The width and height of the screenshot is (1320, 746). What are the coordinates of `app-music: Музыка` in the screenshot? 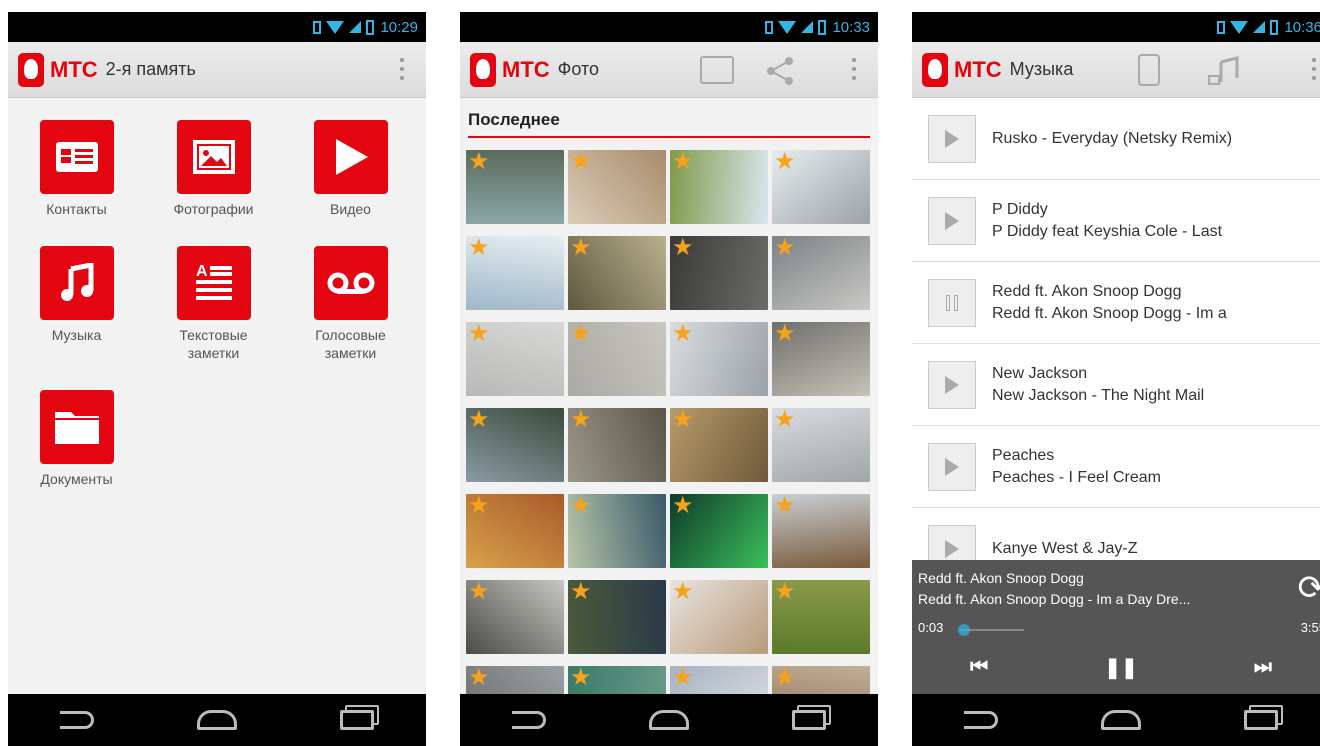 It's located at (76, 304).